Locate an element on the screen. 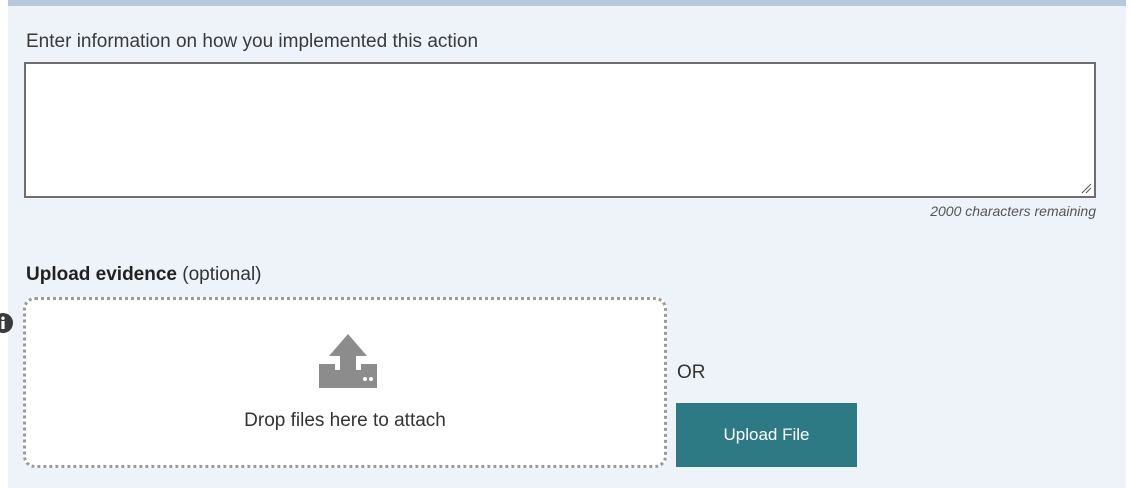 This screenshot has height=488, width=1129. upload-evidence-title: Upload evidence is located at coordinates (101, 274).